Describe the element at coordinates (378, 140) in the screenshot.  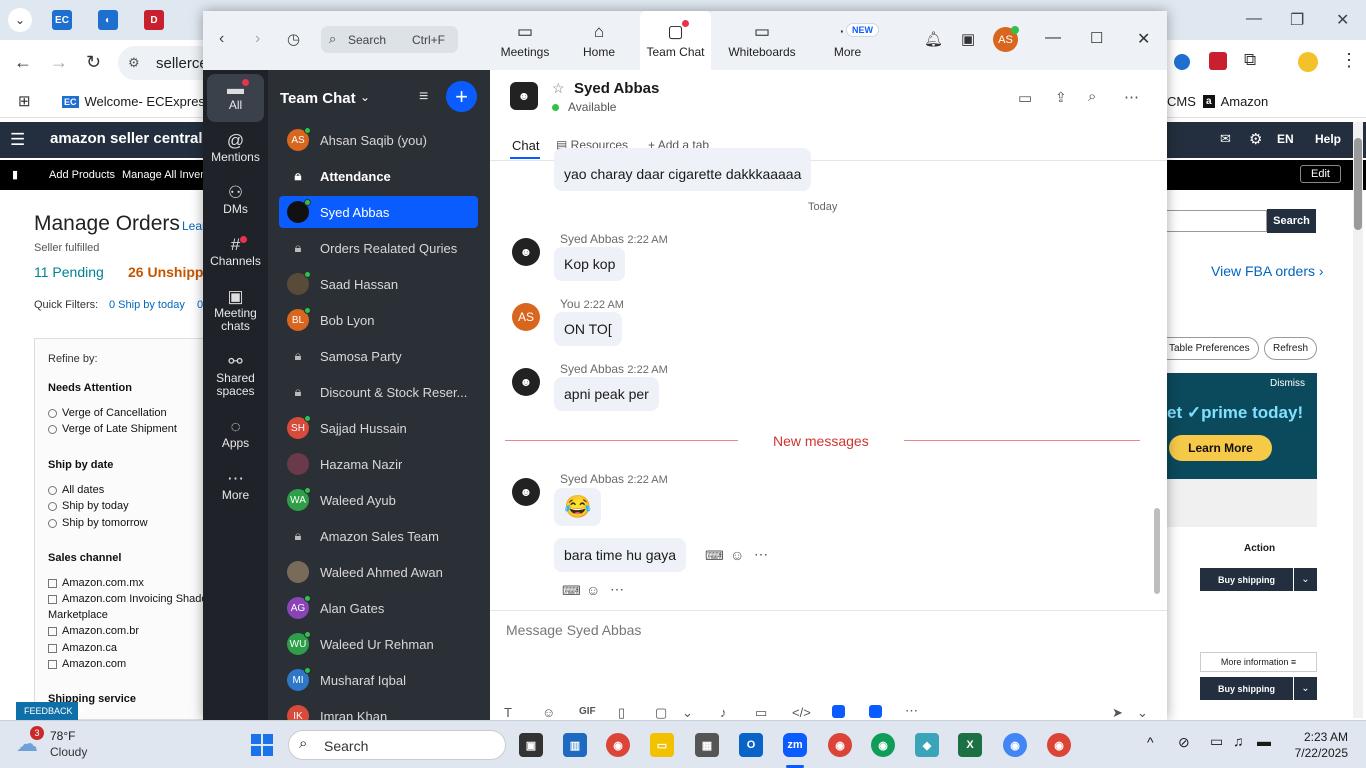
I see `chat-list-item: AS Ahsan Saqib (you)` at that location.